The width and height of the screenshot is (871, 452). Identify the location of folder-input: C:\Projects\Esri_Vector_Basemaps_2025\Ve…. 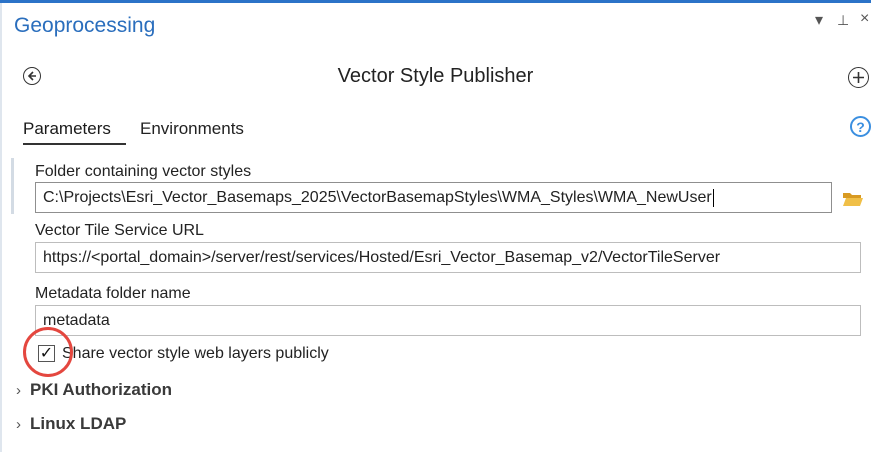
(433, 197).